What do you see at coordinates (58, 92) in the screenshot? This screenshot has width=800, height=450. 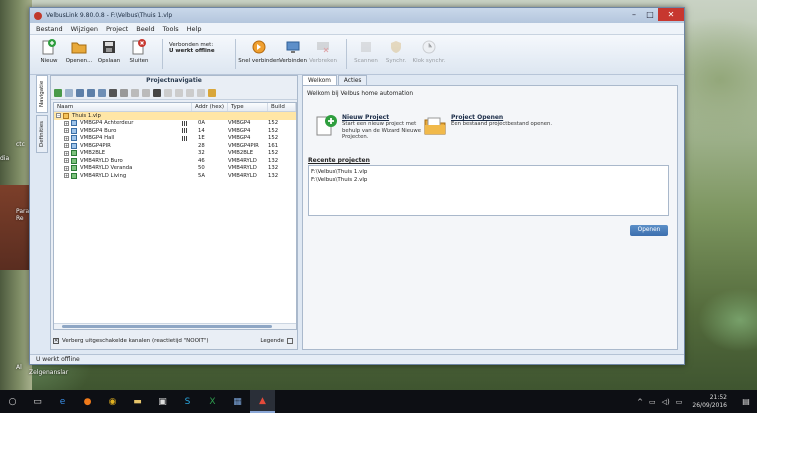 I see `add-module-icon` at bounding box center [58, 92].